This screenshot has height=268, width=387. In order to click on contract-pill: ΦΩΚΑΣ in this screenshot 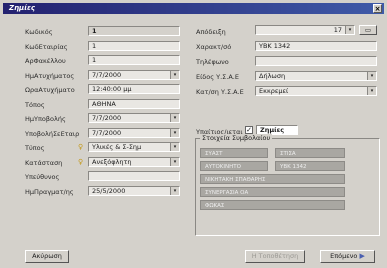, I will do `click(272, 205)`.